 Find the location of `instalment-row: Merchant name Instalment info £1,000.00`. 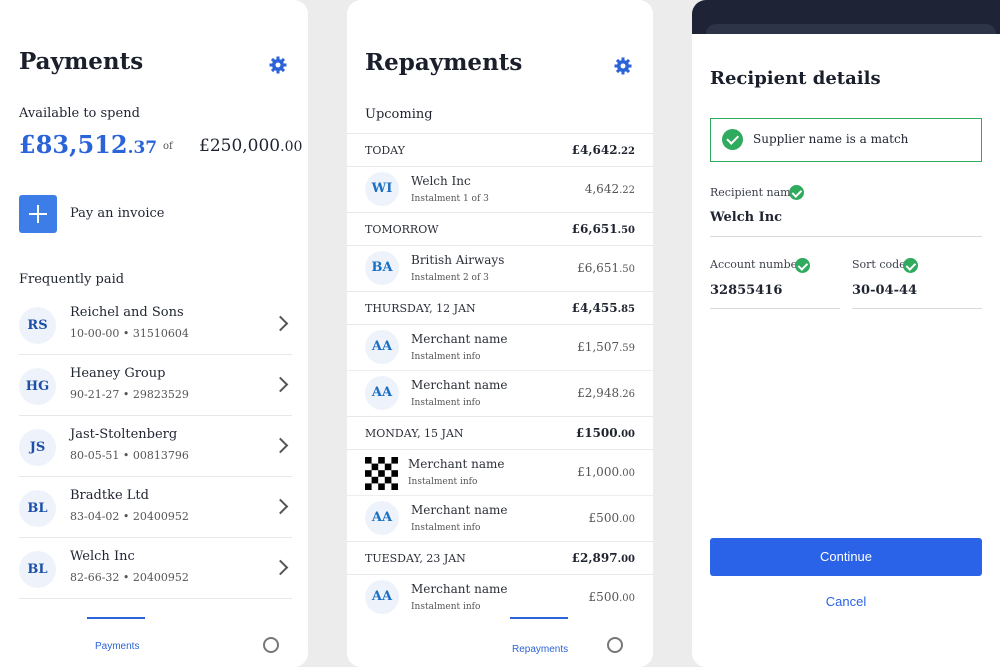

instalment-row: Merchant name Instalment info £1,000.00 is located at coordinates (500, 473).